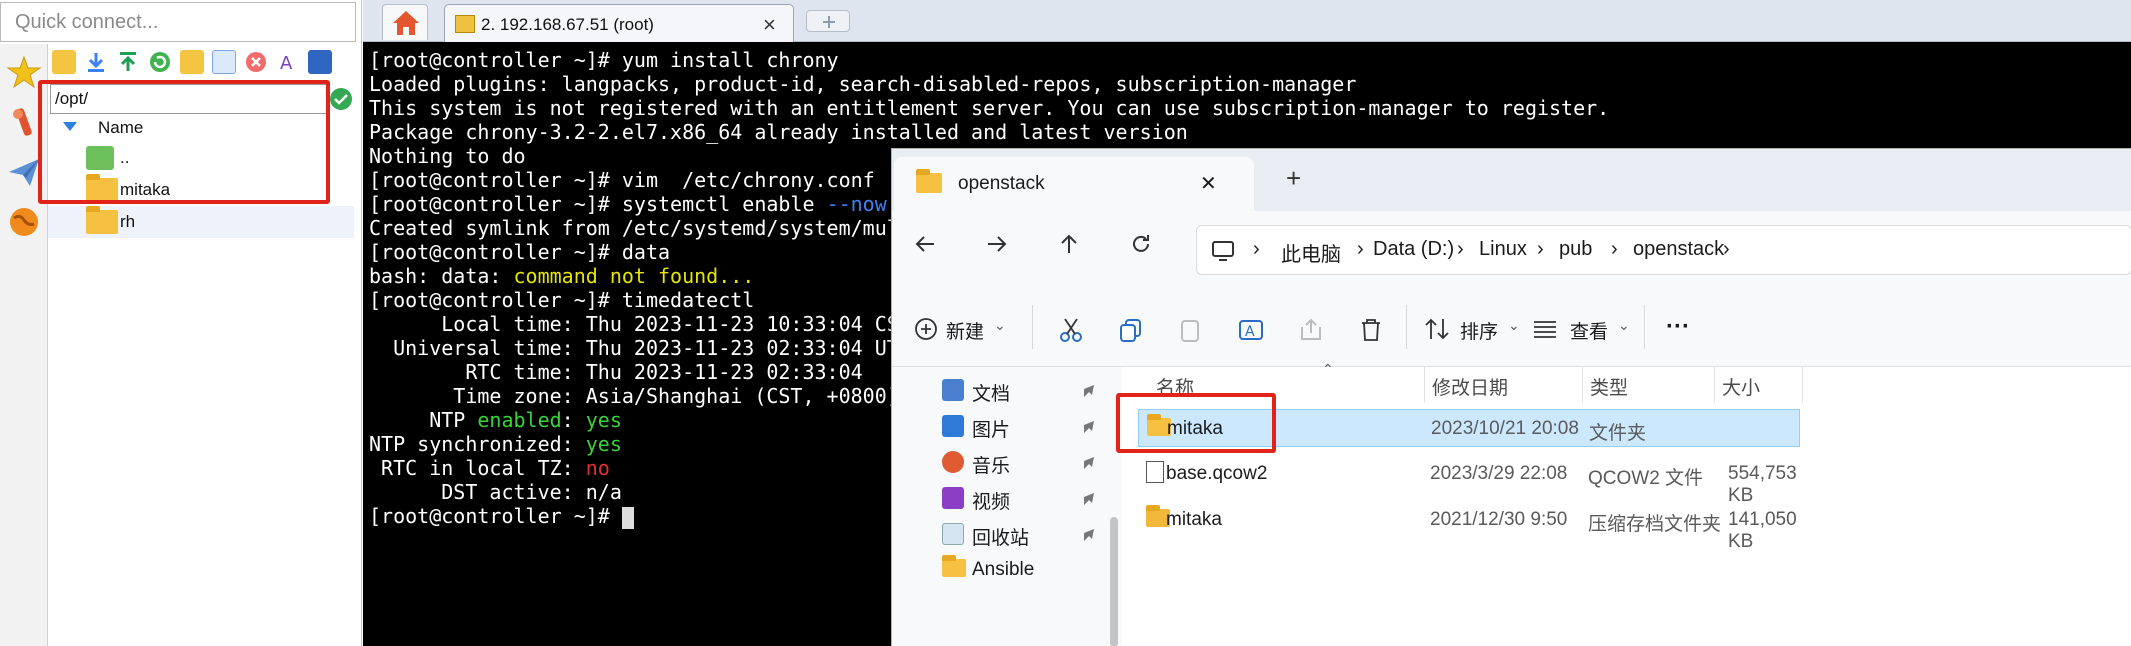  What do you see at coordinates (224, 62) in the screenshot?
I see `new-file-icon` at bounding box center [224, 62].